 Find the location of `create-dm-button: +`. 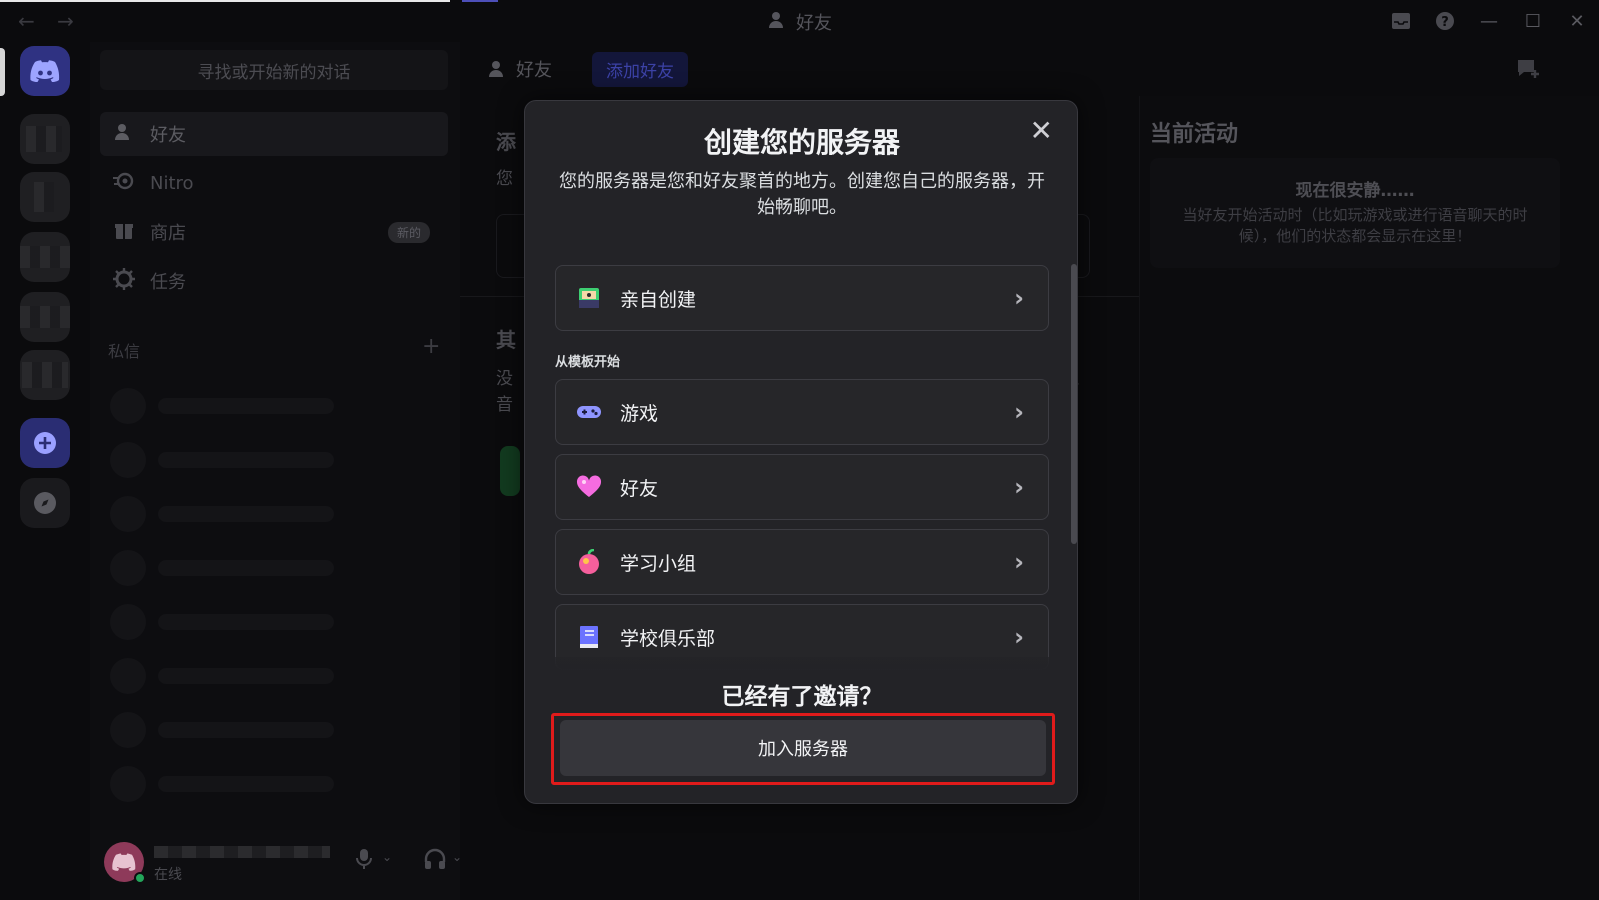

create-dm-button: + is located at coordinates (431, 346).